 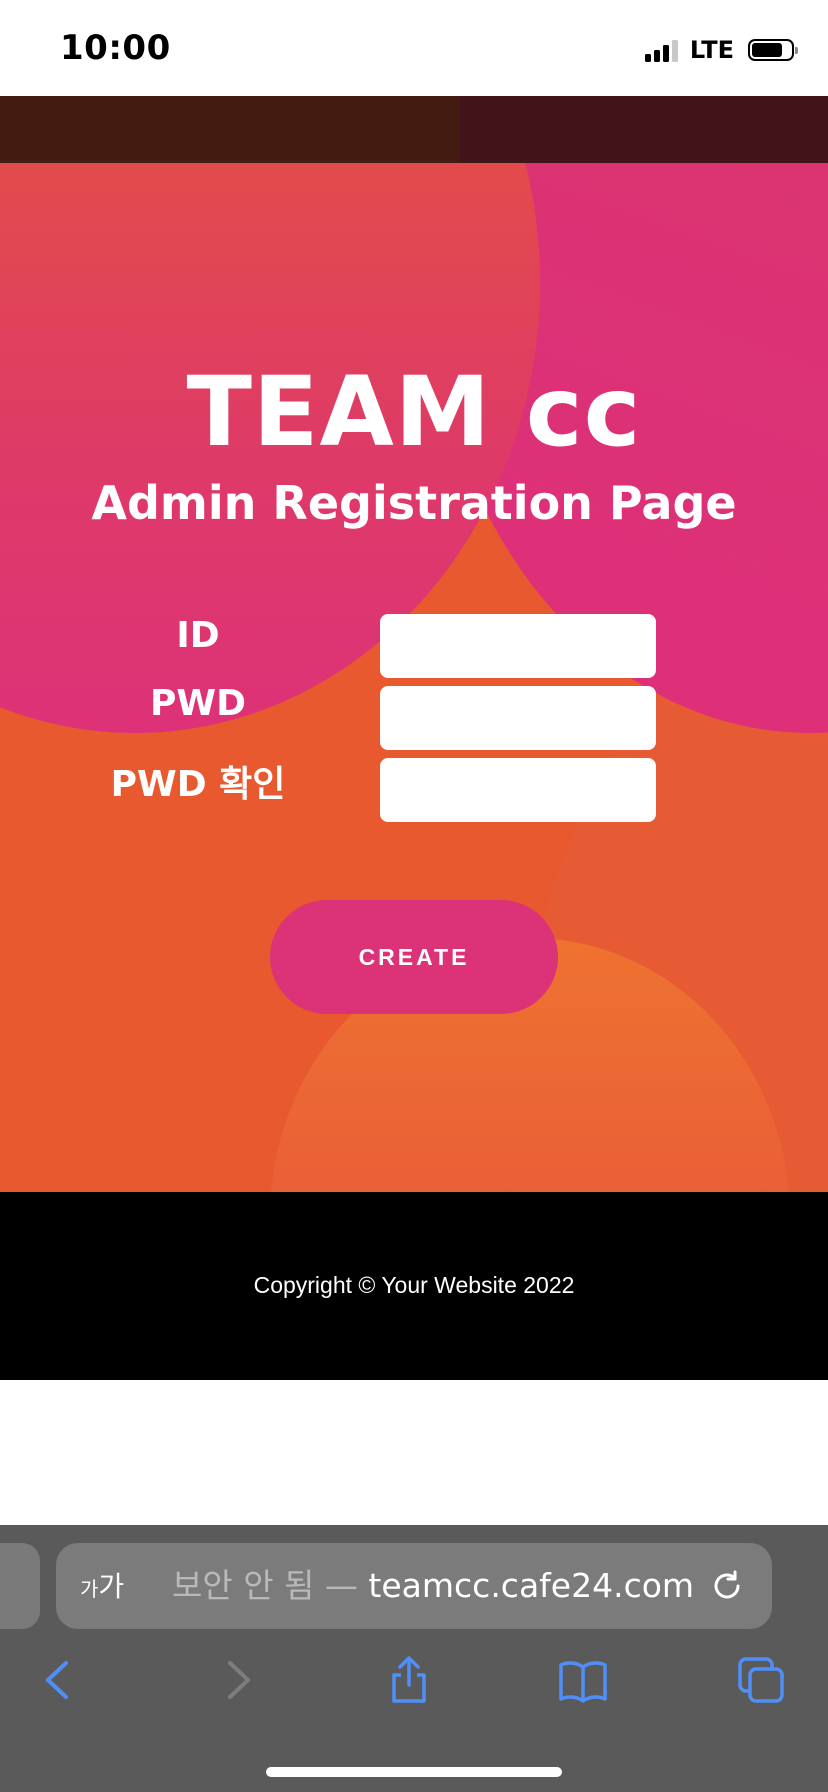 What do you see at coordinates (773, 50) in the screenshot?
I see `battery-icon` at bounding box center [773, 50].